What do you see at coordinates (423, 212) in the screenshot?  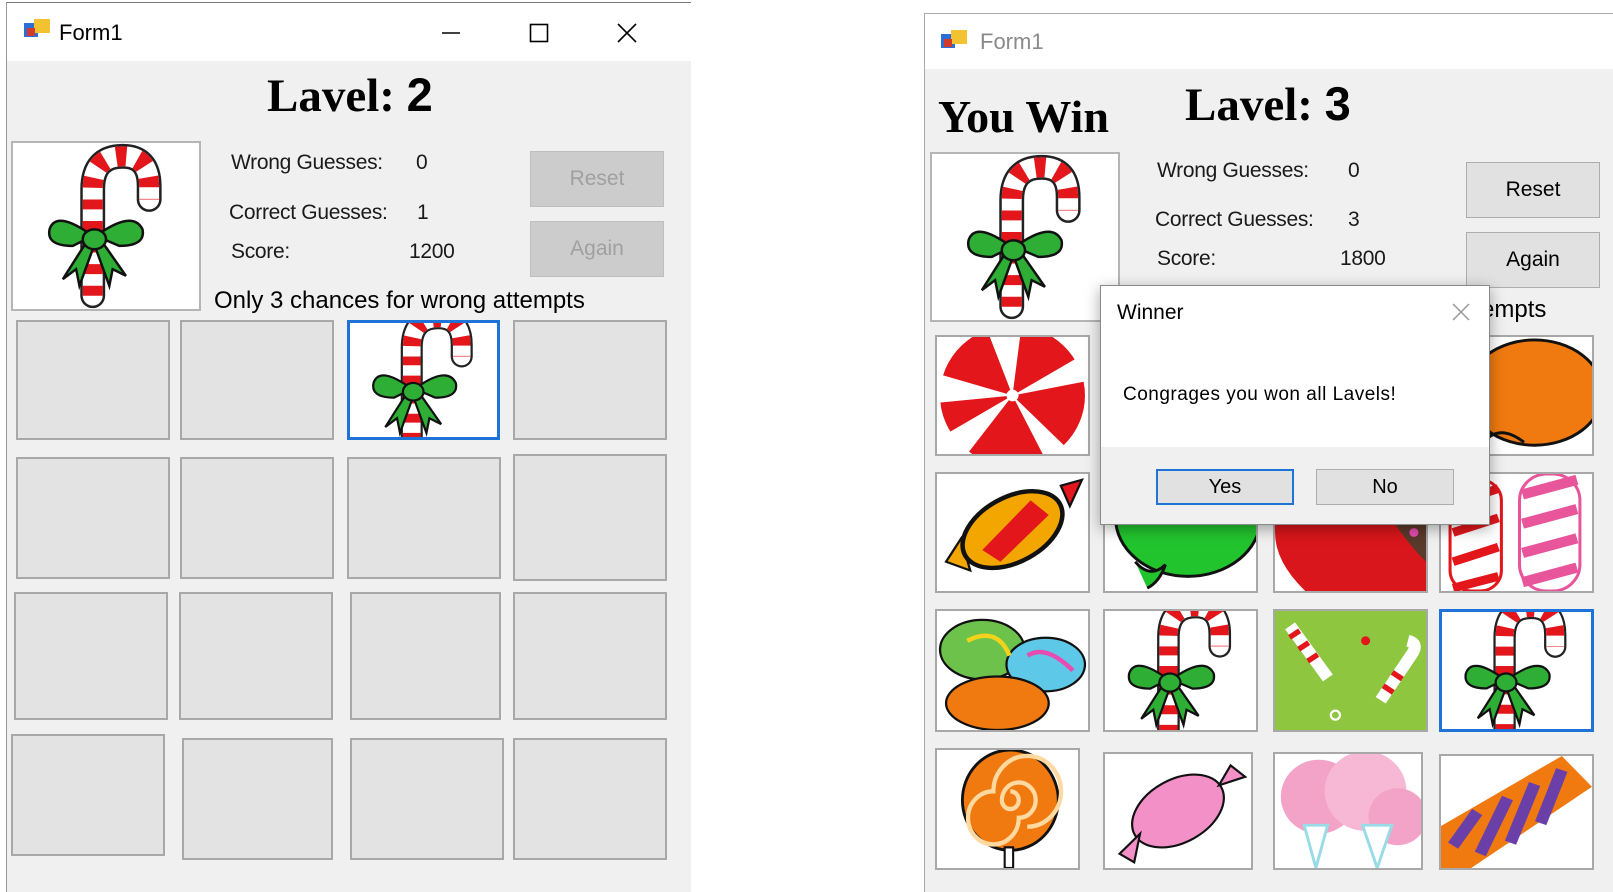 I see `correct-guesses-value: 1` at bounding box center [423, 212].